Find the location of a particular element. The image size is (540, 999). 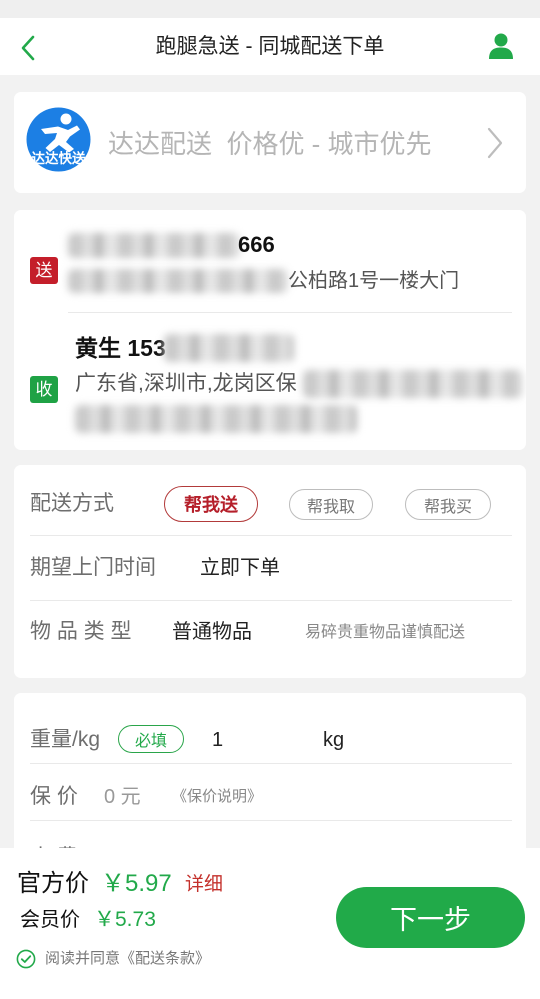

dada-logo: 达达快送 is located at coordinates (58, 142).